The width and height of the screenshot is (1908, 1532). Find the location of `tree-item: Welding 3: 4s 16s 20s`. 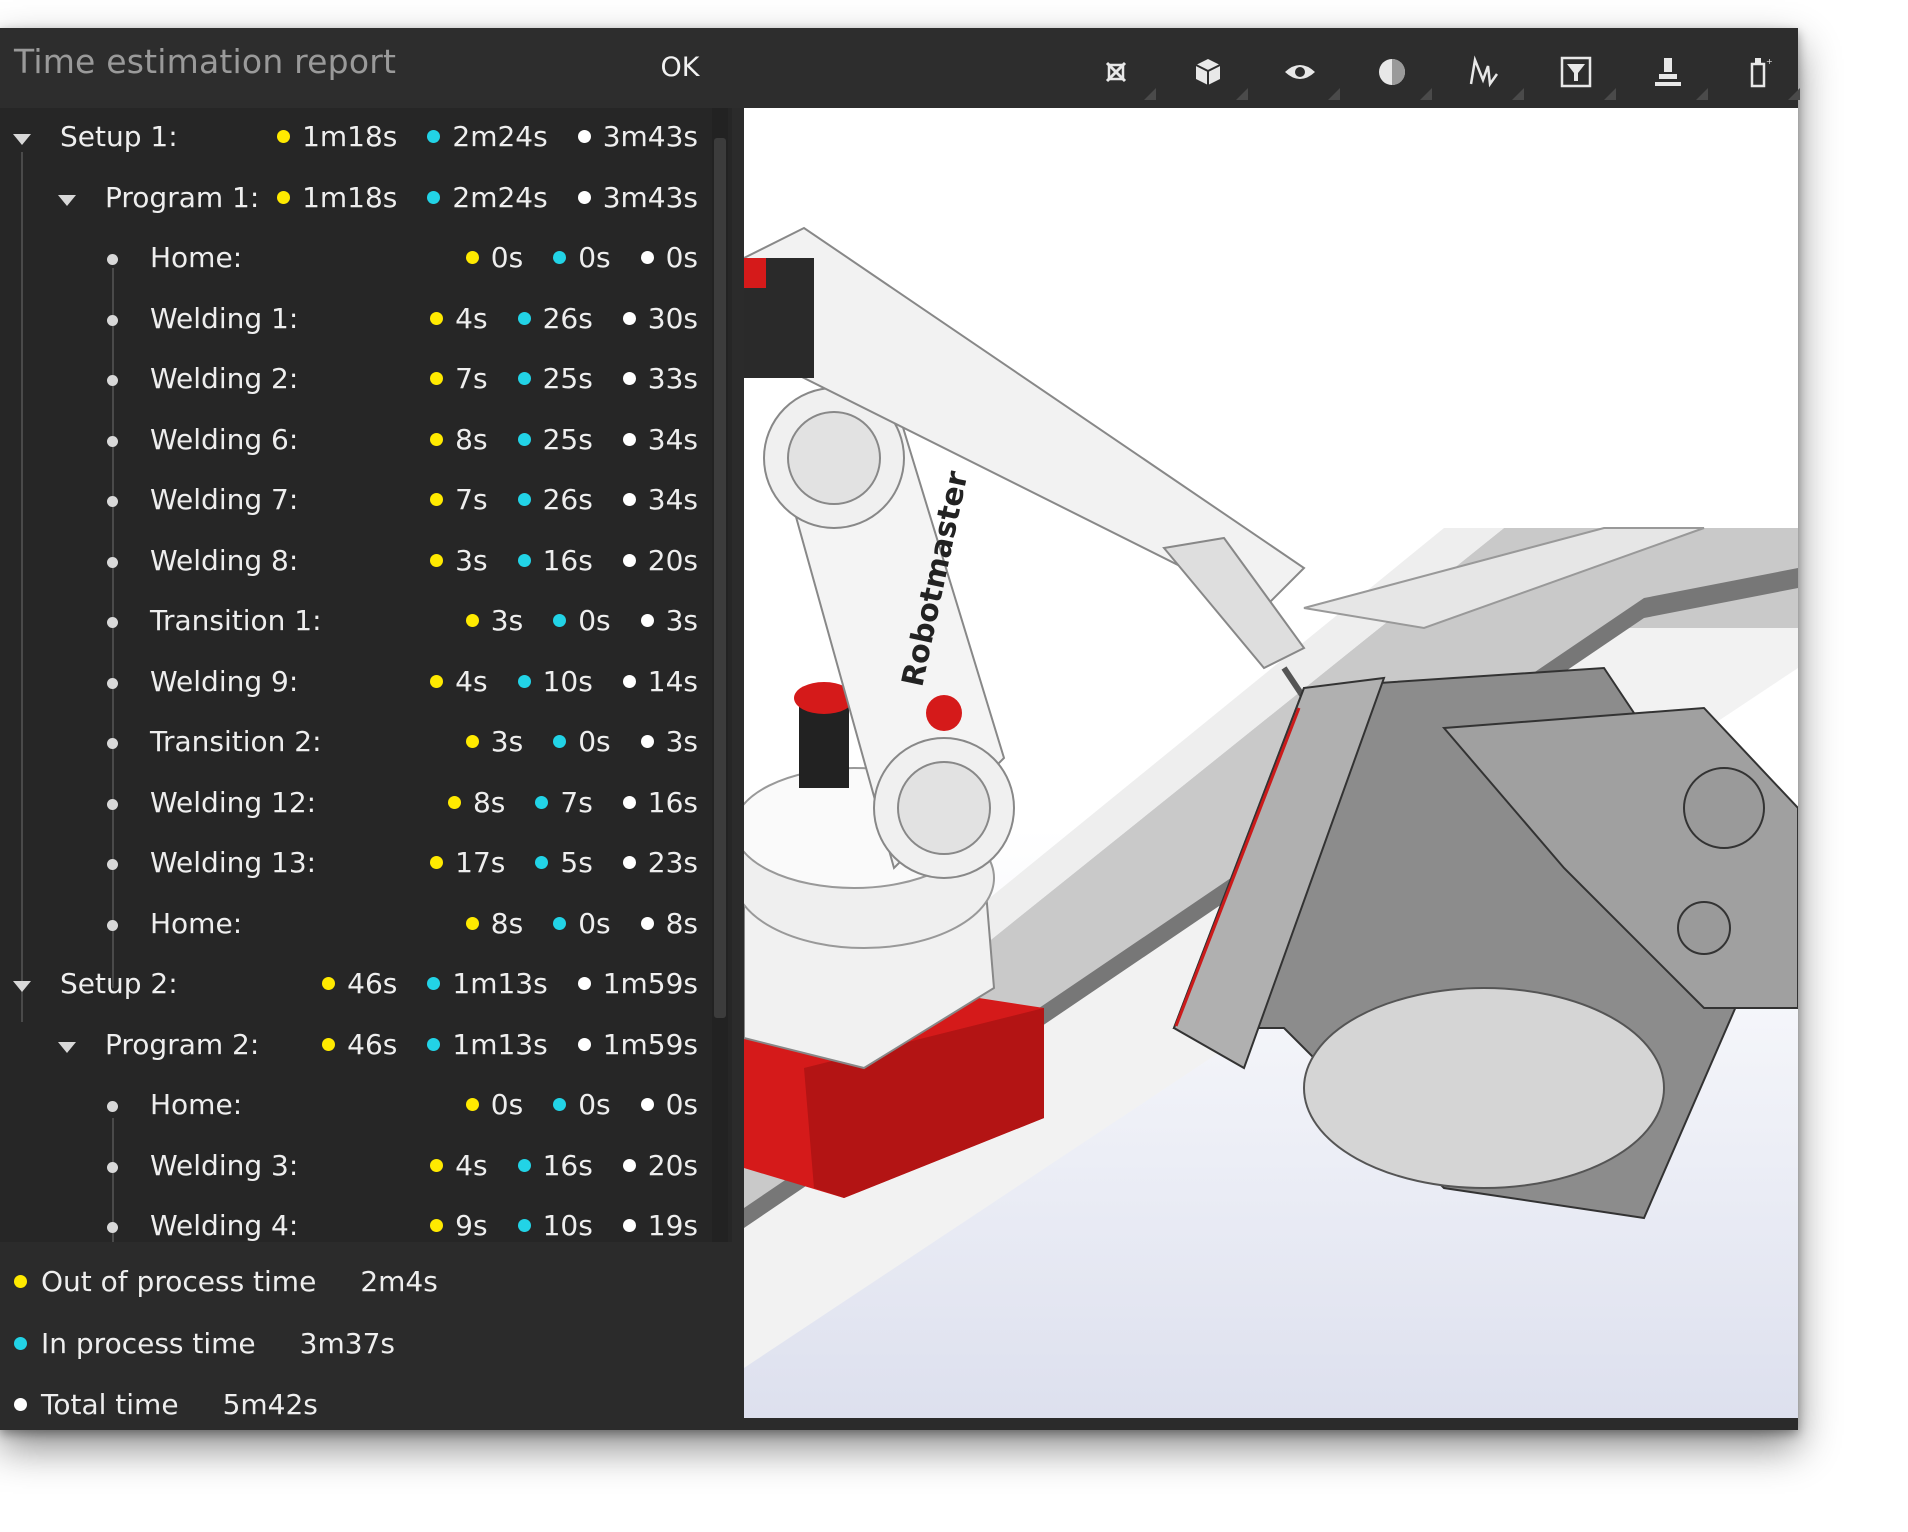

tree-item: Welding 3: 4s 16s 20s is located at coordinates (356, 1169).